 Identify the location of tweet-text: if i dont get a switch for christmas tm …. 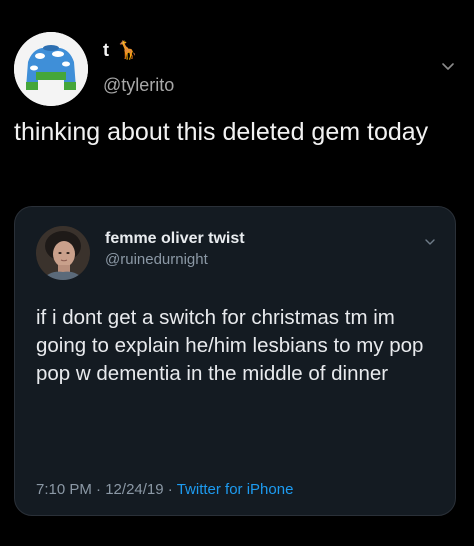
(230, 345).